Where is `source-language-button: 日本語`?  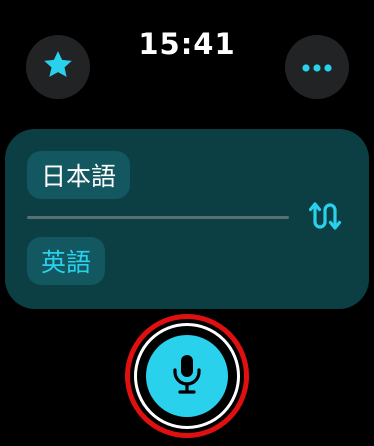
source-language-button: 日本語 is located at coordinates (79, 175).